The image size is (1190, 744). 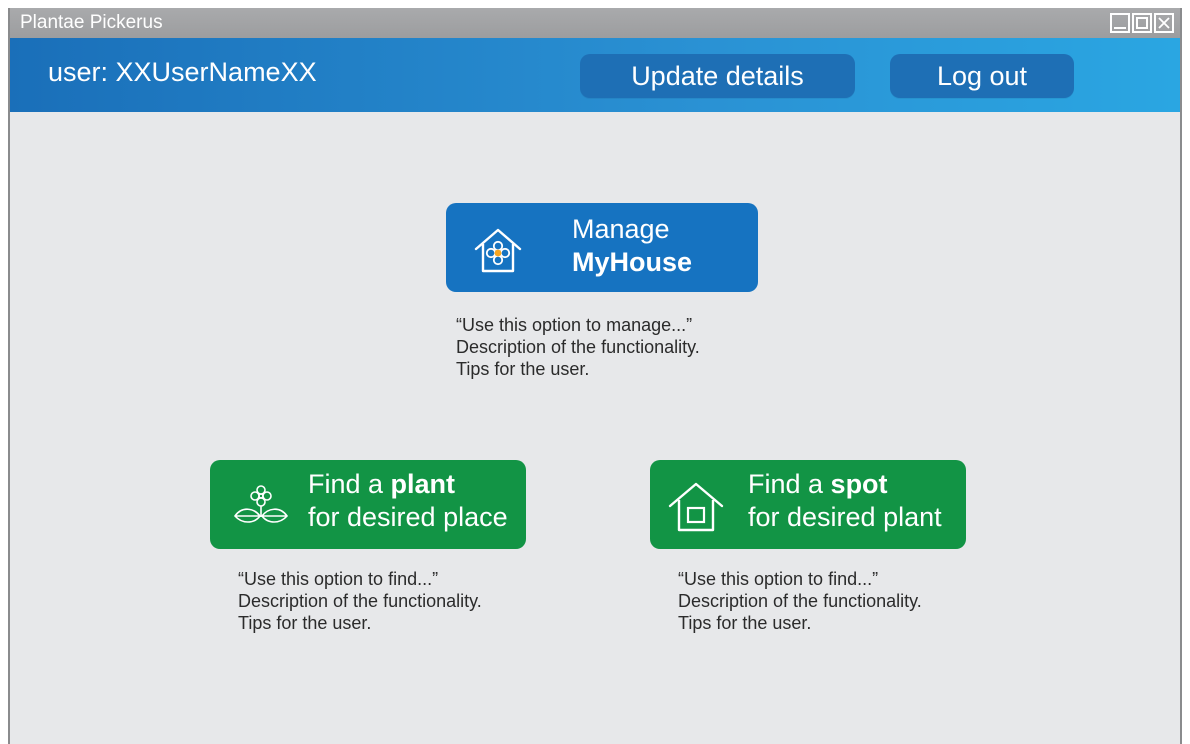 I want to click on house-flower-icon, so click(x=498, y=250).